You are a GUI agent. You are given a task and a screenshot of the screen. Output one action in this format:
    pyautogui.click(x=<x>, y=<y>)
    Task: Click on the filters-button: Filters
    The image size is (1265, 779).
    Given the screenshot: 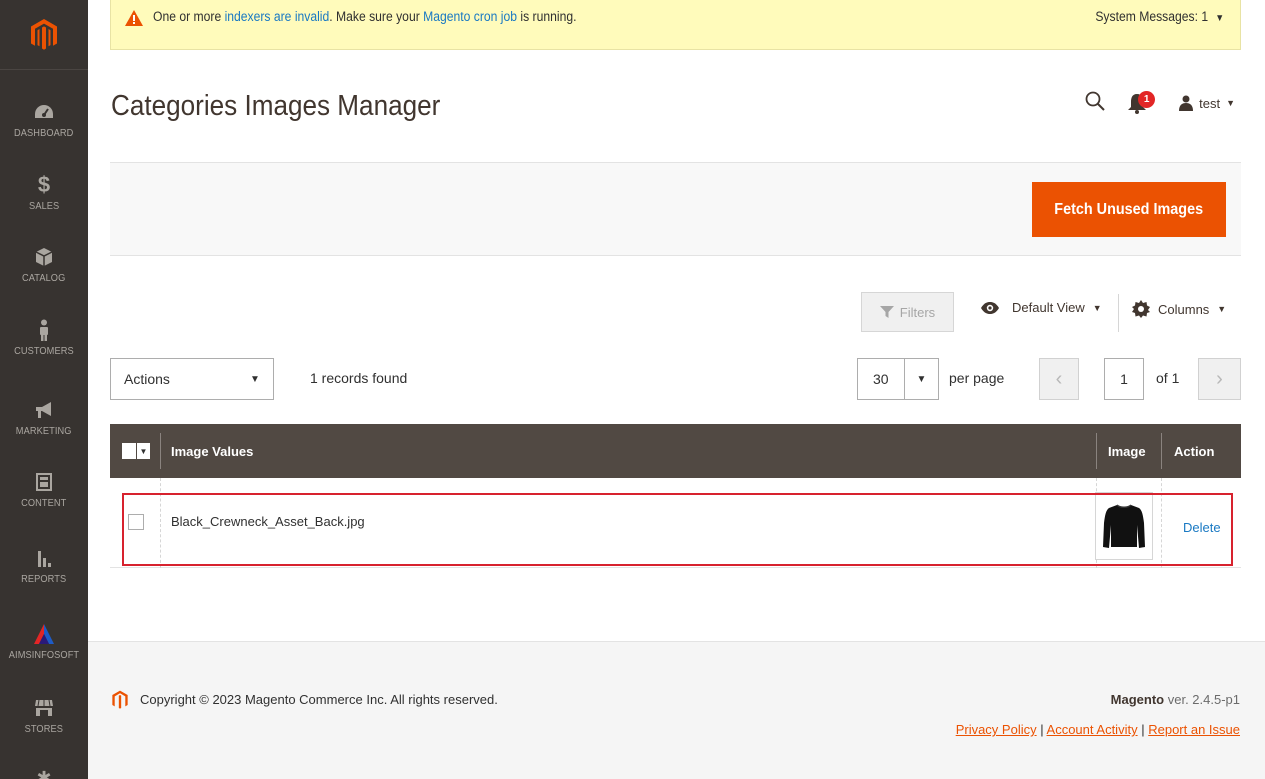 What is the action you would take?
    pyautogui.click(x=907, y=312)
    